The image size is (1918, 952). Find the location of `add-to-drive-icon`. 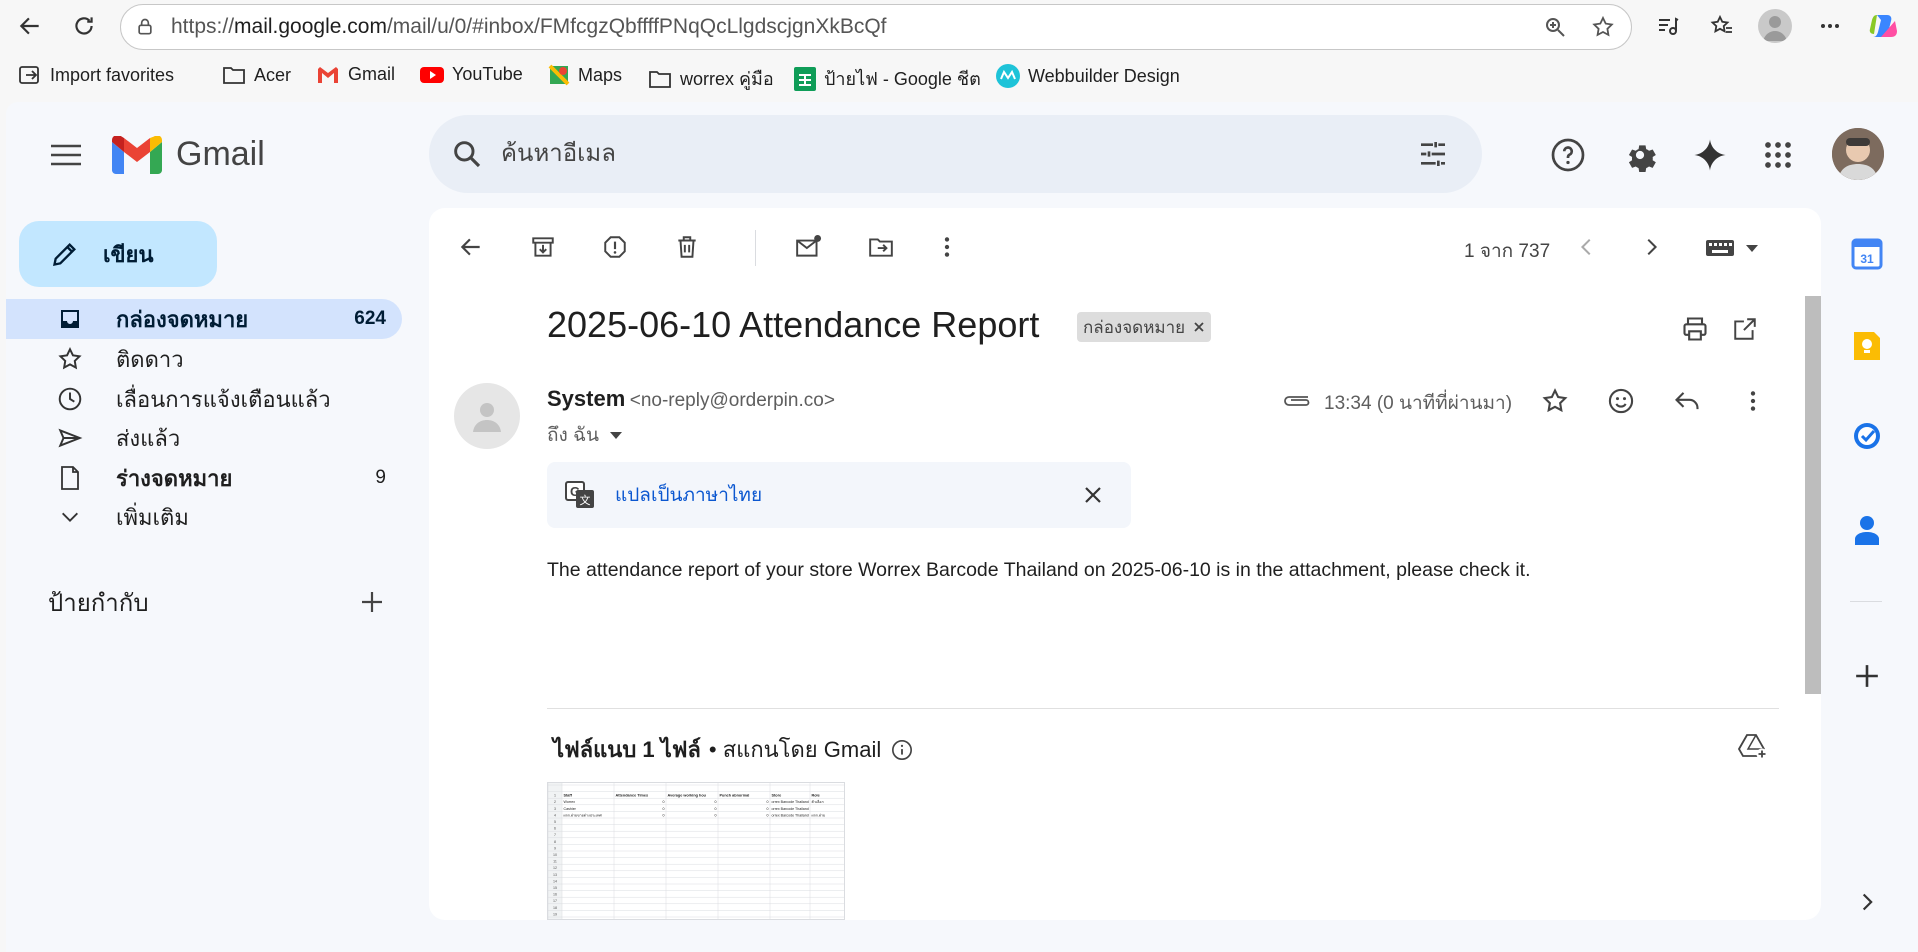

add-to-drive-icon is located at coordinates (1753, 746).